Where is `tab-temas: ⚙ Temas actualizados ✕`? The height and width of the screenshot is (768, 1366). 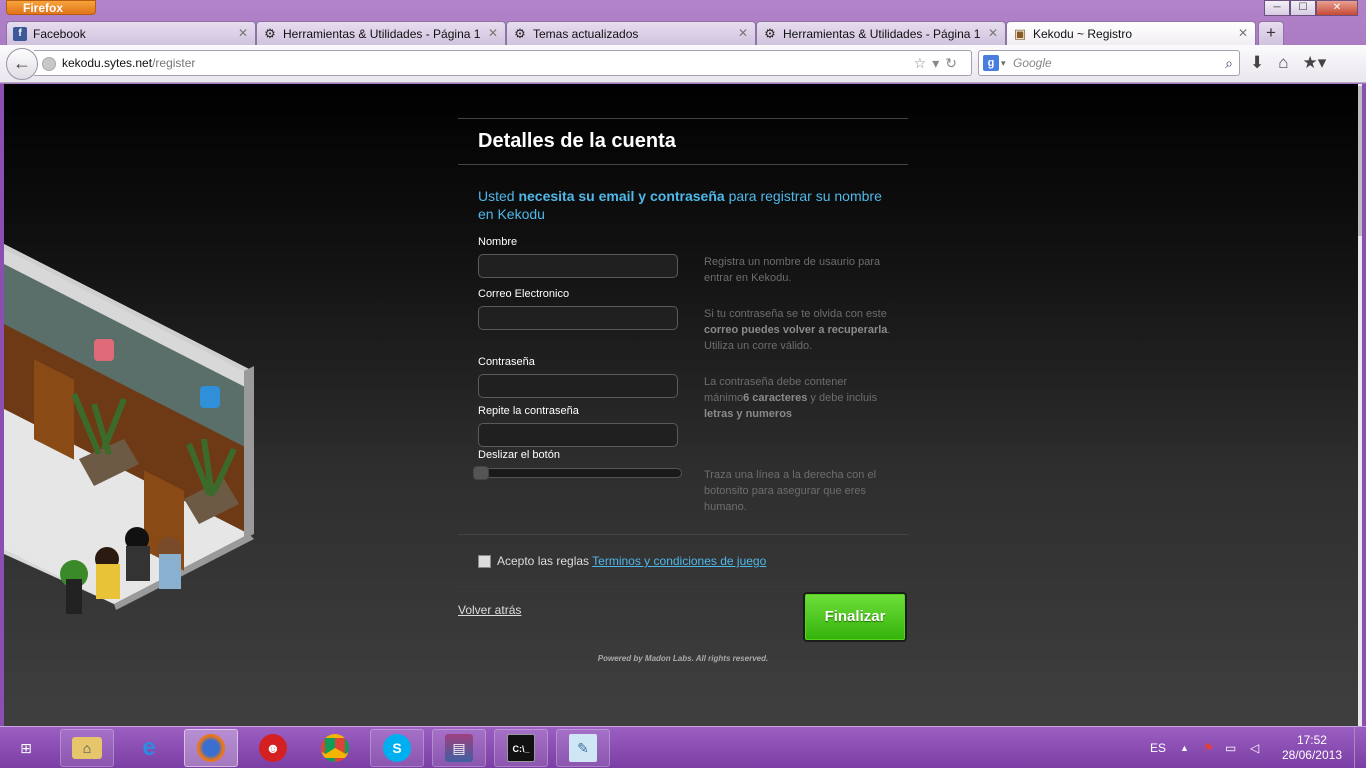 tab-temas: ⚙ Temas actualizados ✕ is located at coordinates (631, 33).